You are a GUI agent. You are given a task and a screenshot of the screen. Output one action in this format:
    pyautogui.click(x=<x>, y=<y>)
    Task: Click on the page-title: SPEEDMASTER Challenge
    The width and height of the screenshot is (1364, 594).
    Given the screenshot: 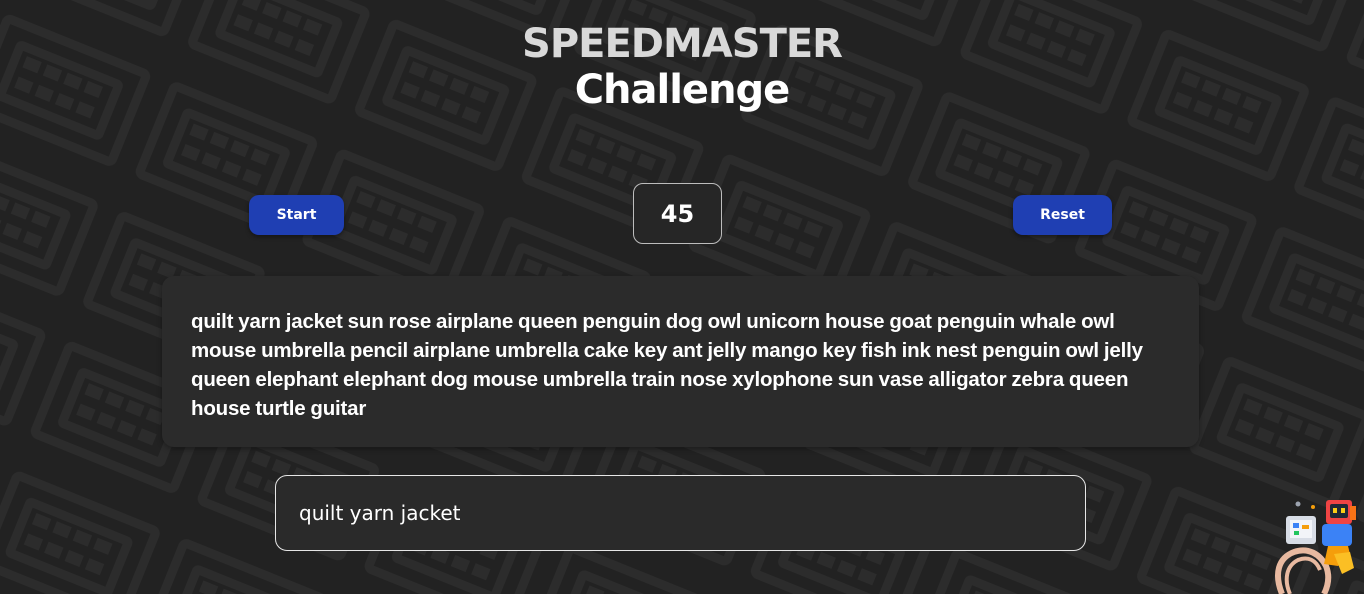 What is the action you would take?
    pyautogui.click(x=682, y=67)
    